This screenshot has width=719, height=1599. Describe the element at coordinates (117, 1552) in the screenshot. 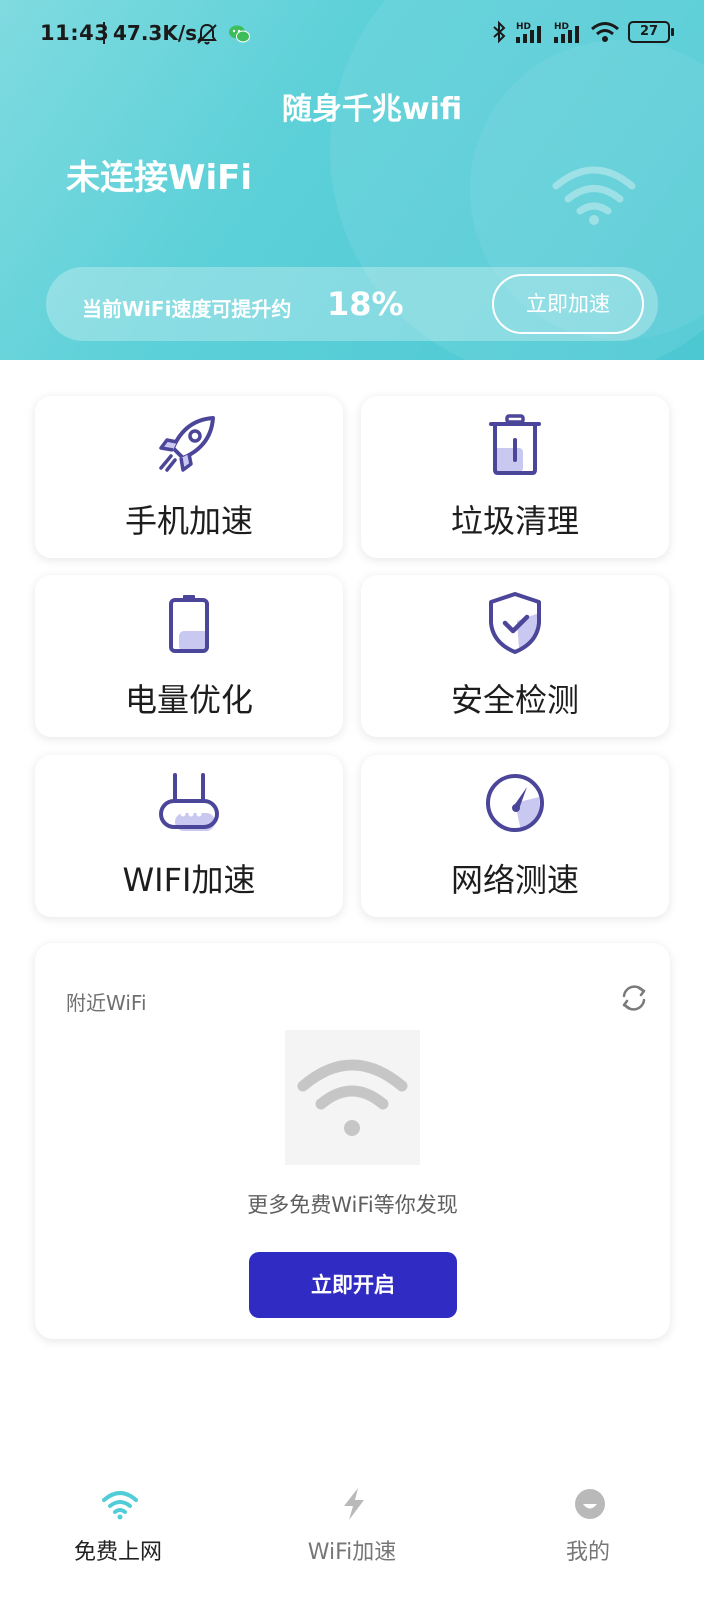

I see `nav-label: 免费上网` at that location.